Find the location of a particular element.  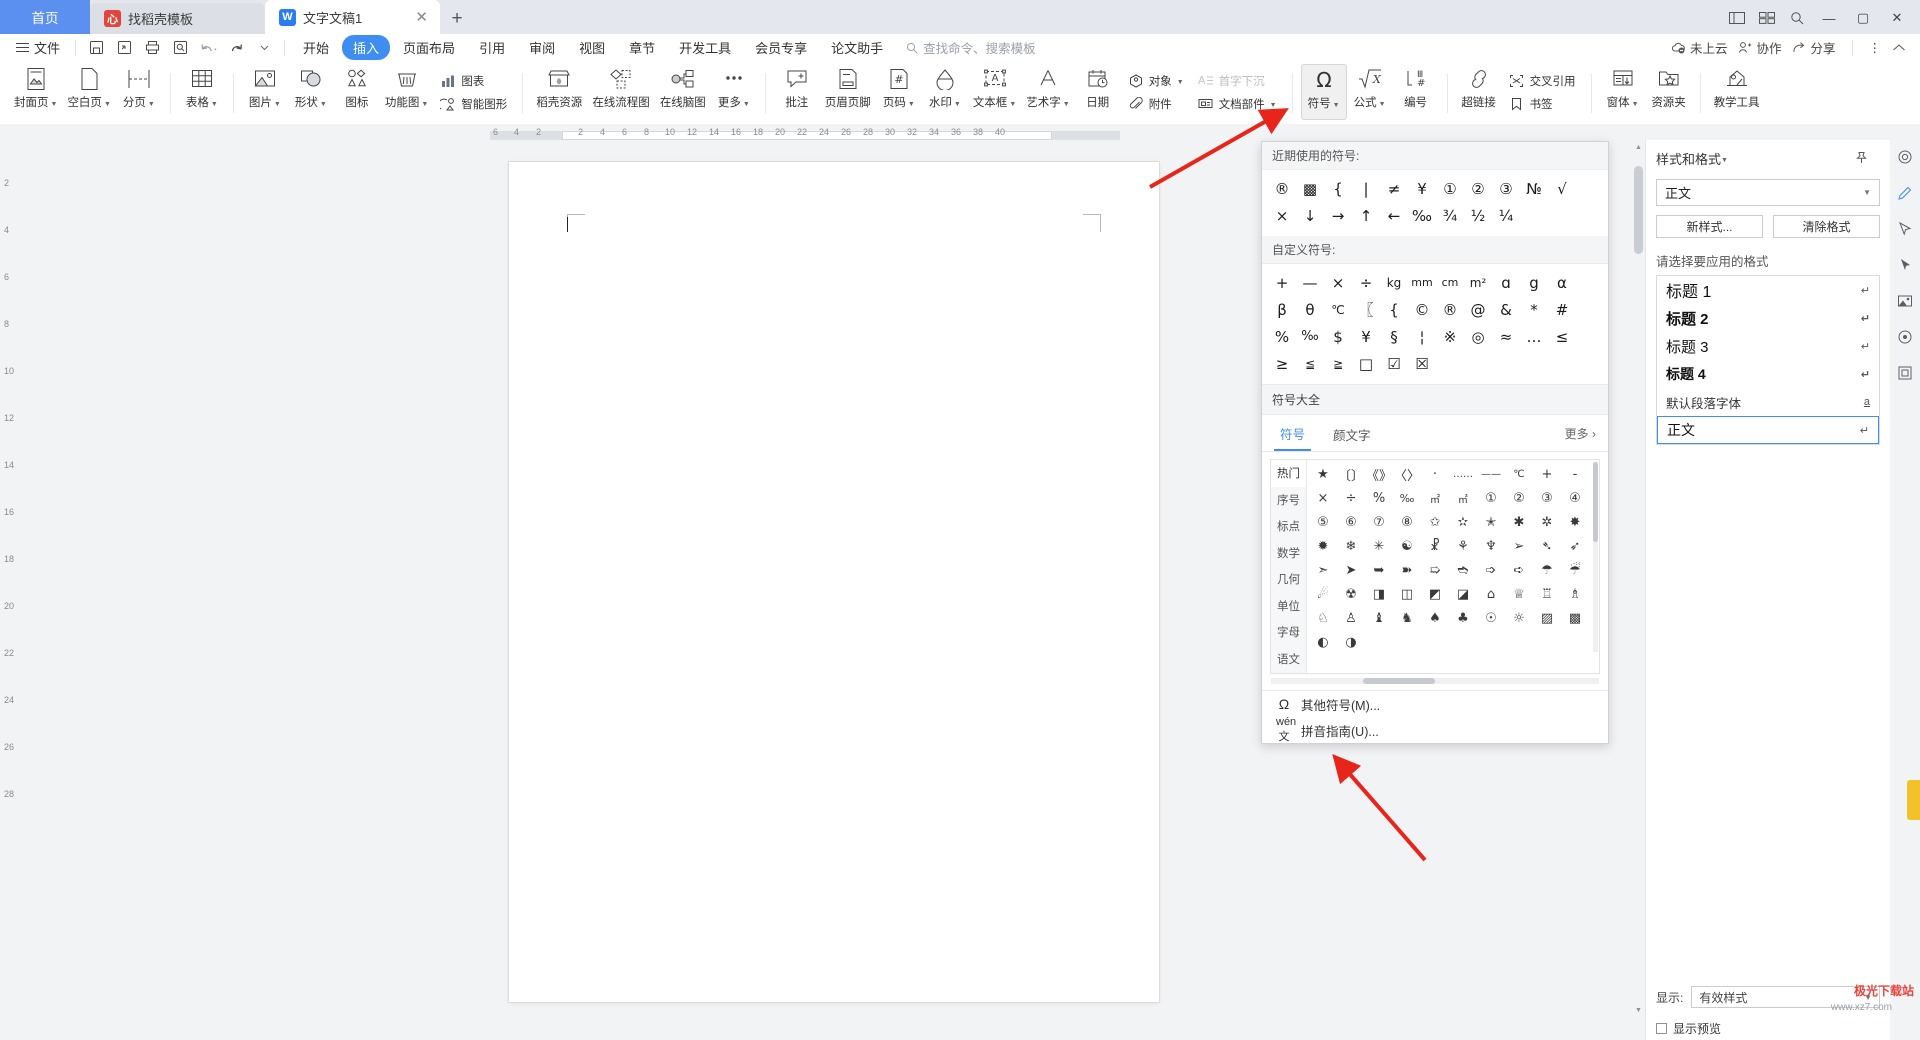

symbol-cell: m² is located at coordinates (1478, 282).